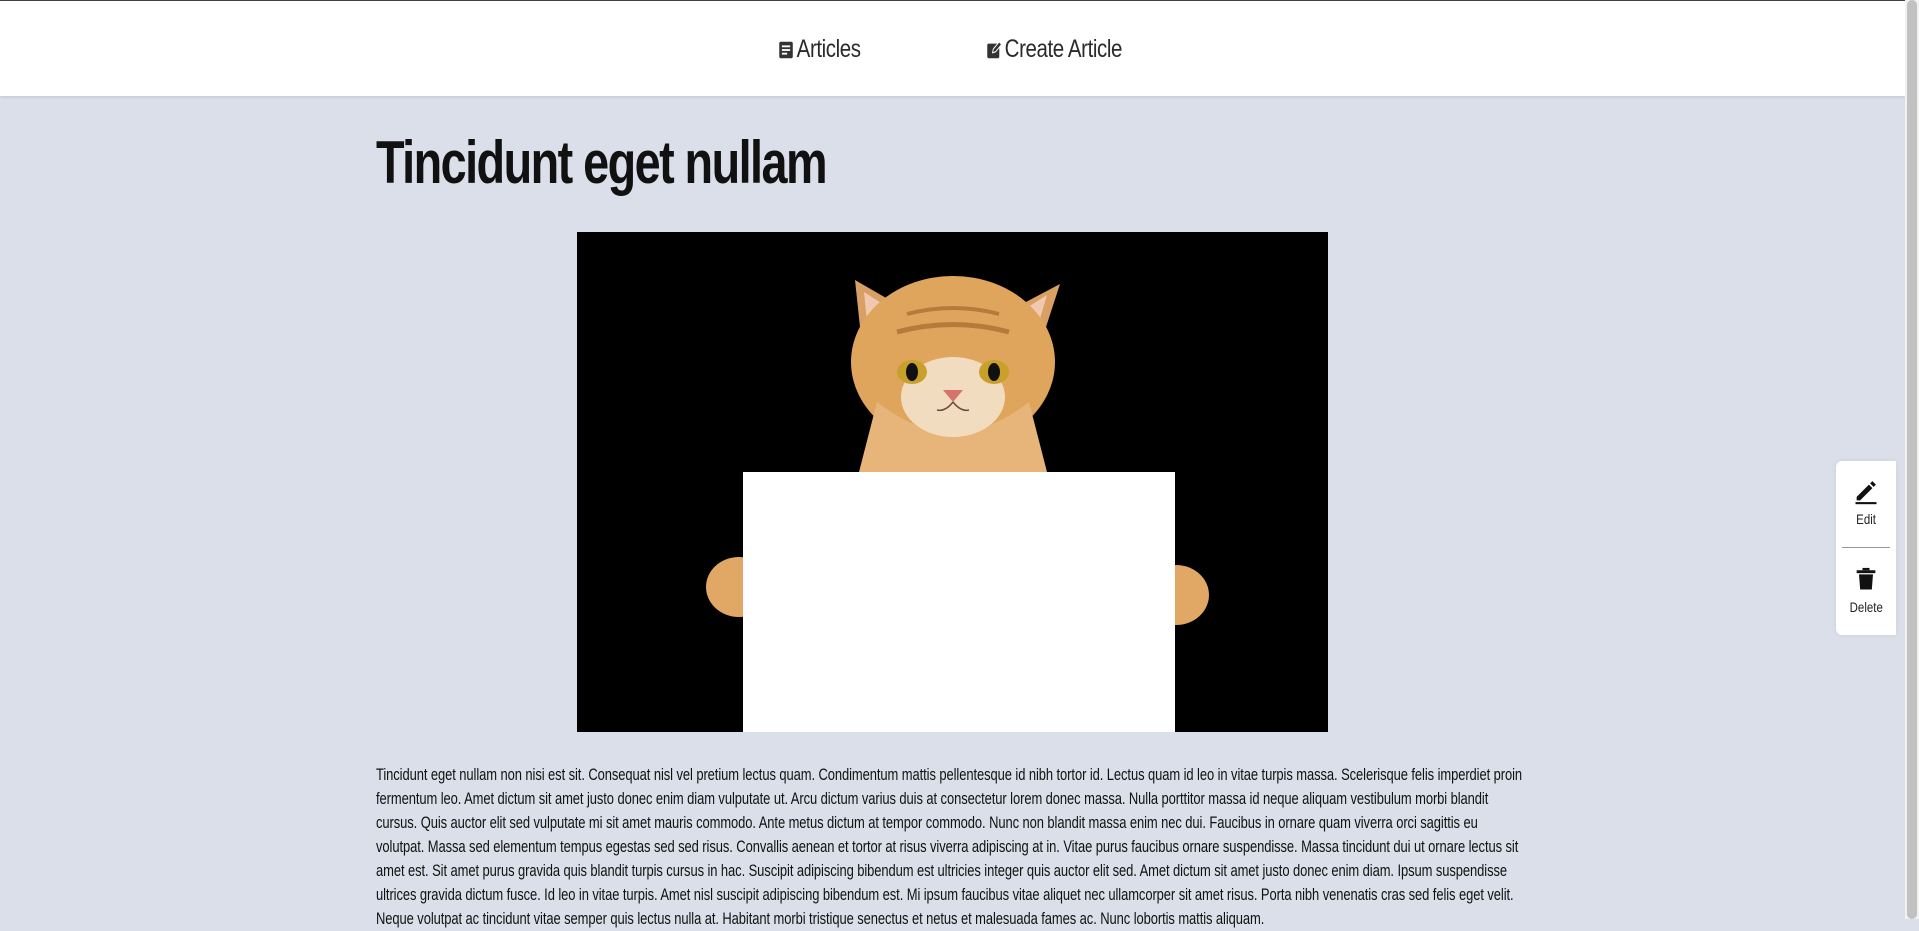  Describe the element at coordinates (994, 50) in the screenshot. I see `edit-square-icon` at that location.